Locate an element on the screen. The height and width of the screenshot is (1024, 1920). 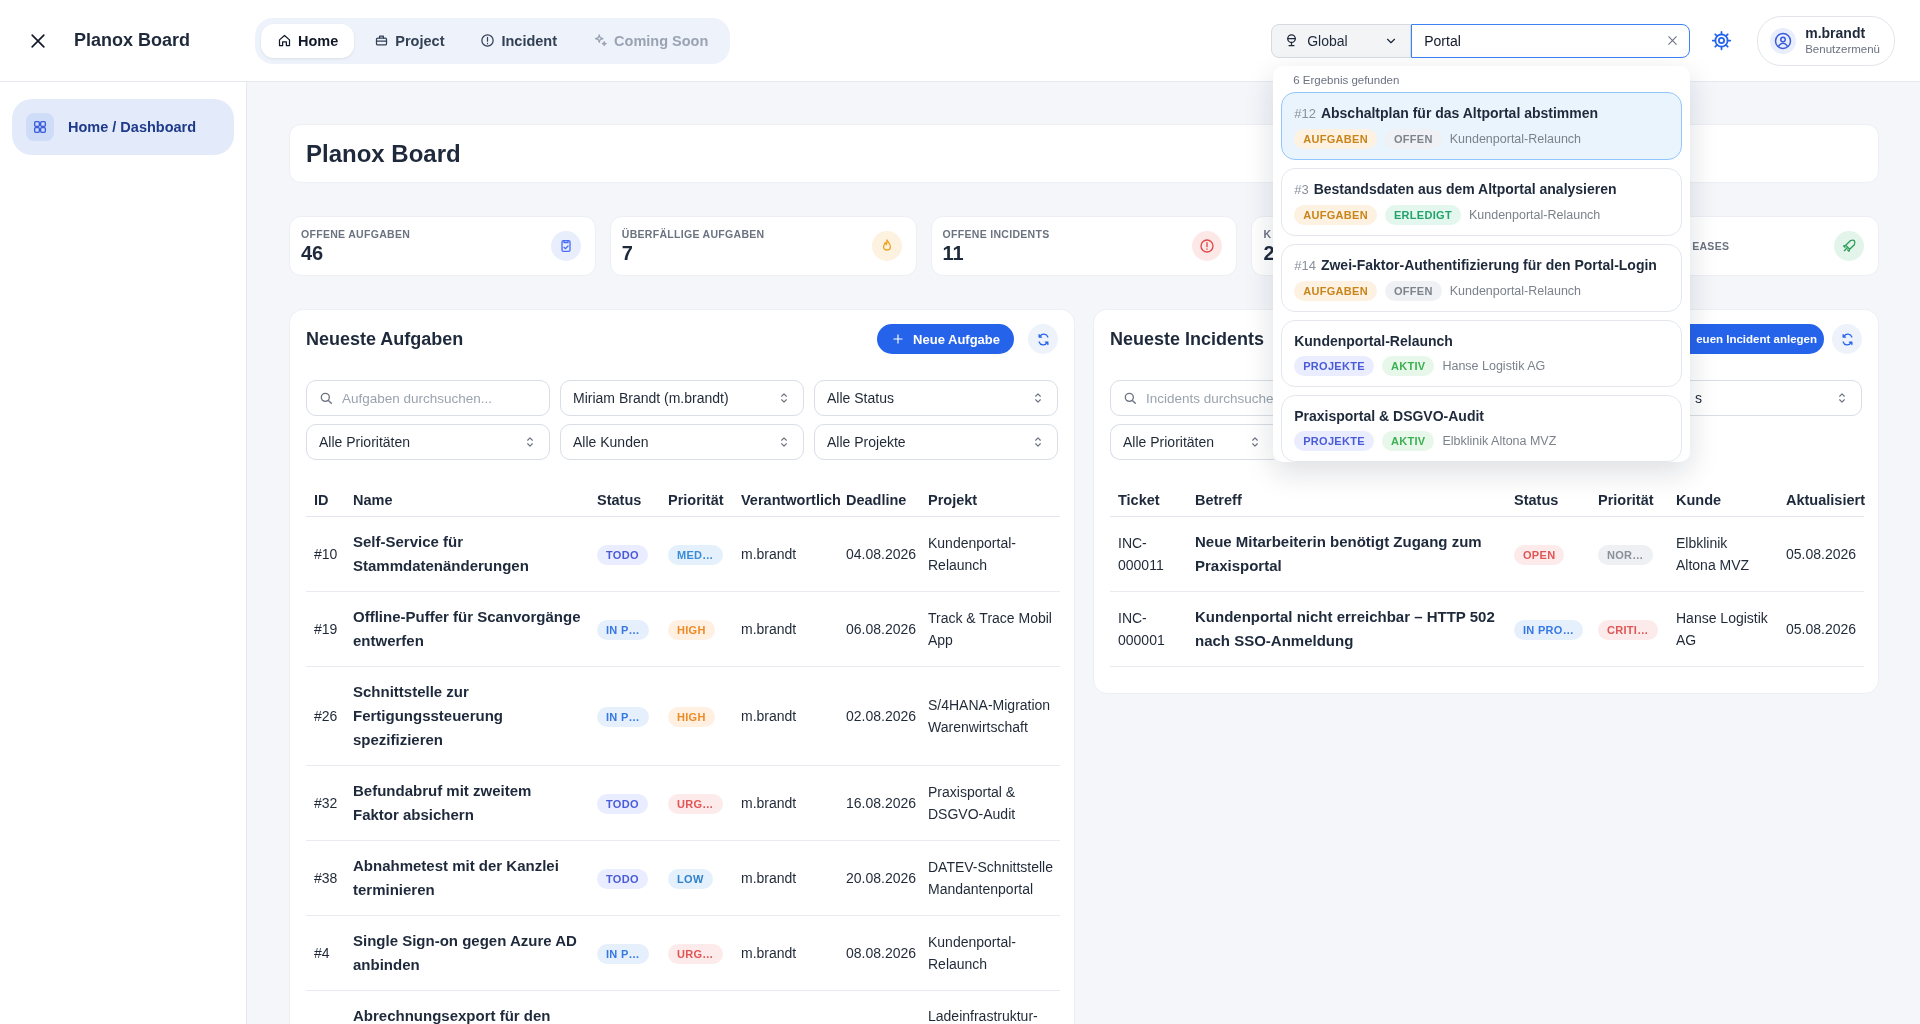
kpi-value: 11 is located at coordinates (953, 253).